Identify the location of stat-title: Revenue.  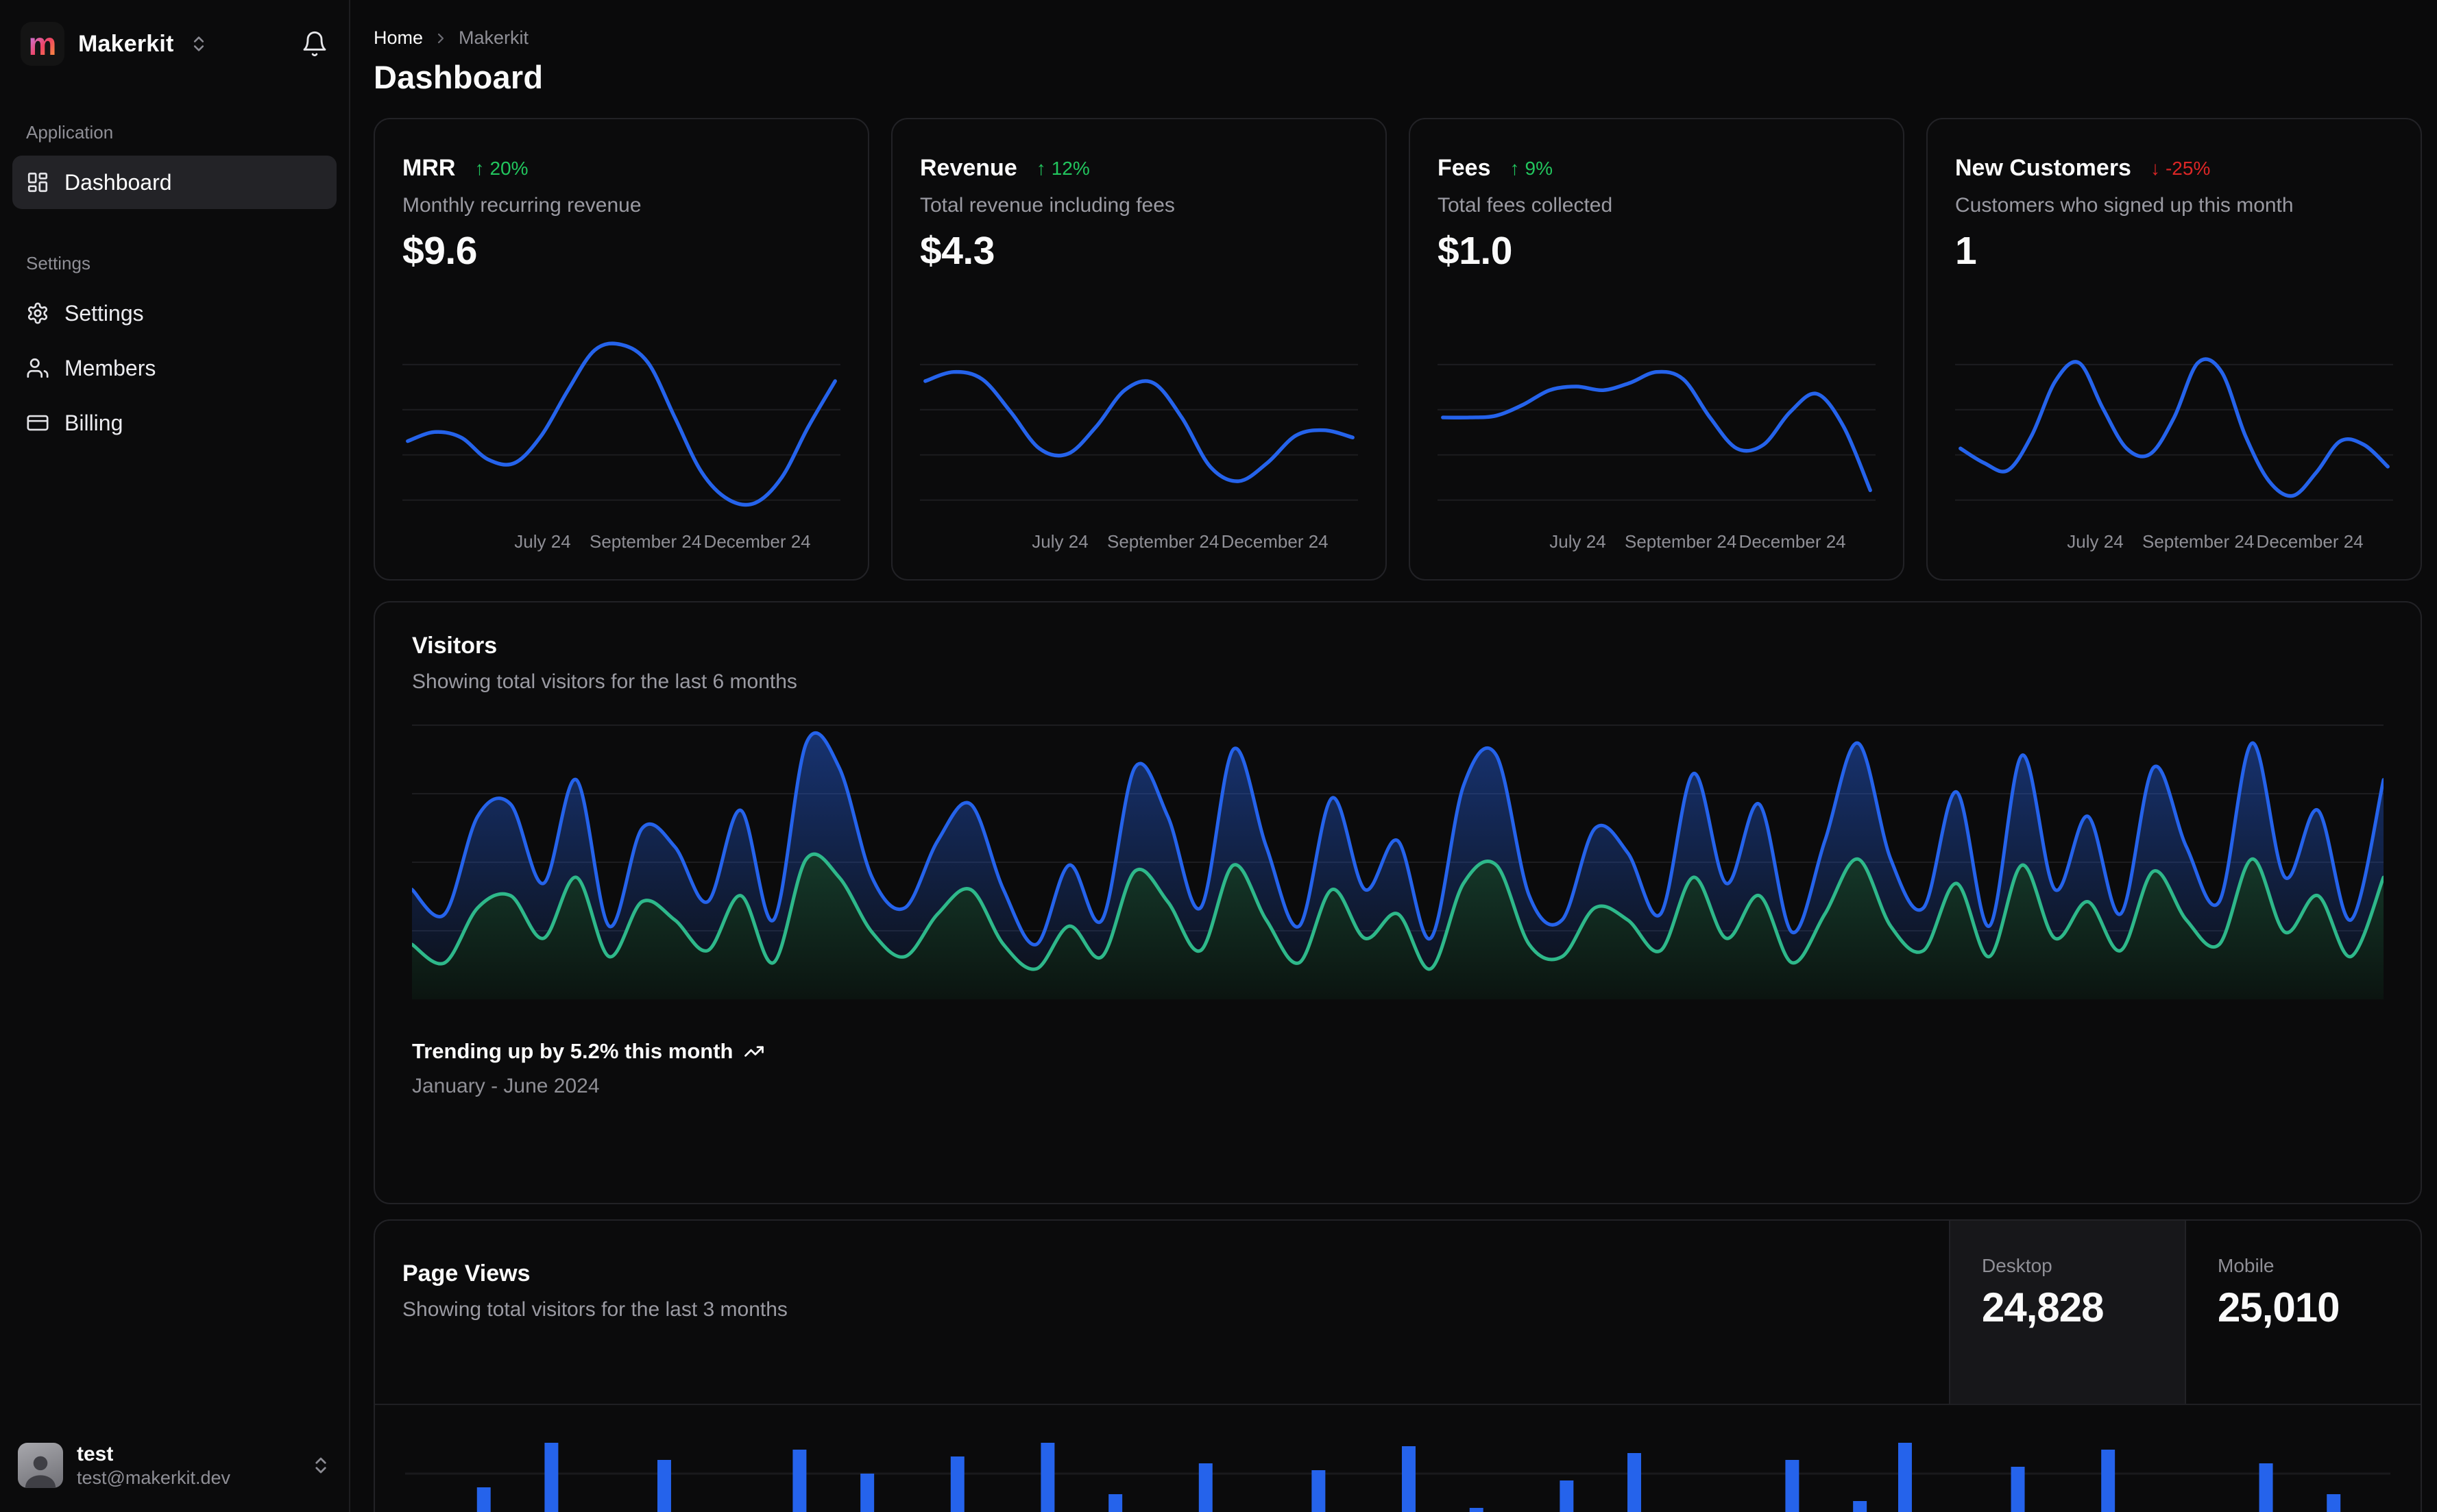
(968, 168).